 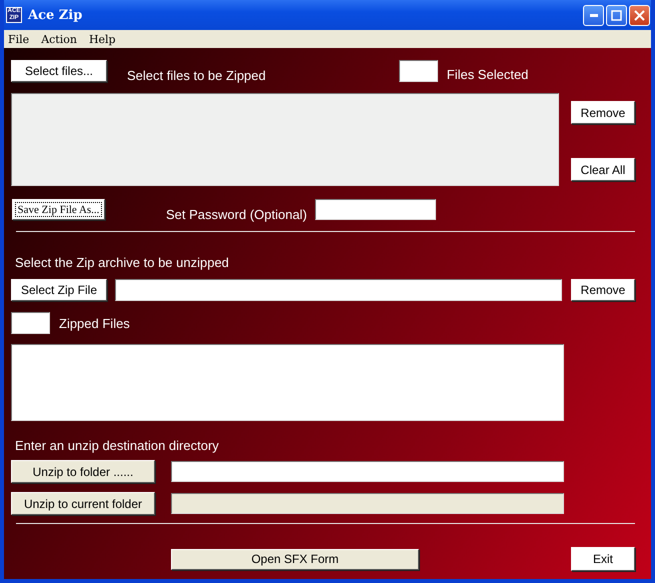 I want to click on password-field, so click(x=375, y=209).